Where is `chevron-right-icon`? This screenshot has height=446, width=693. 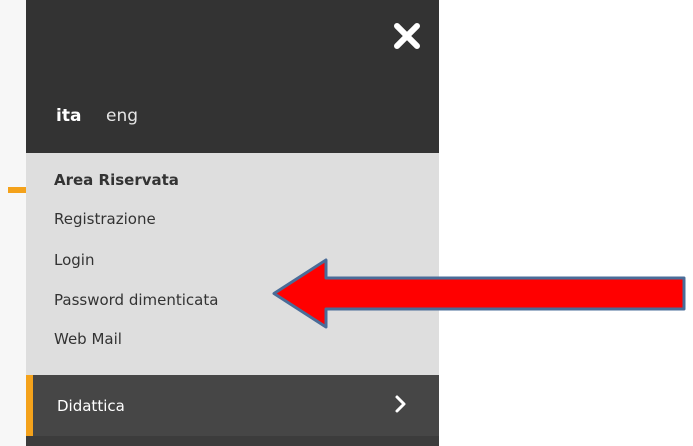
chevron-right-icon is located at coordinates (400, 404).